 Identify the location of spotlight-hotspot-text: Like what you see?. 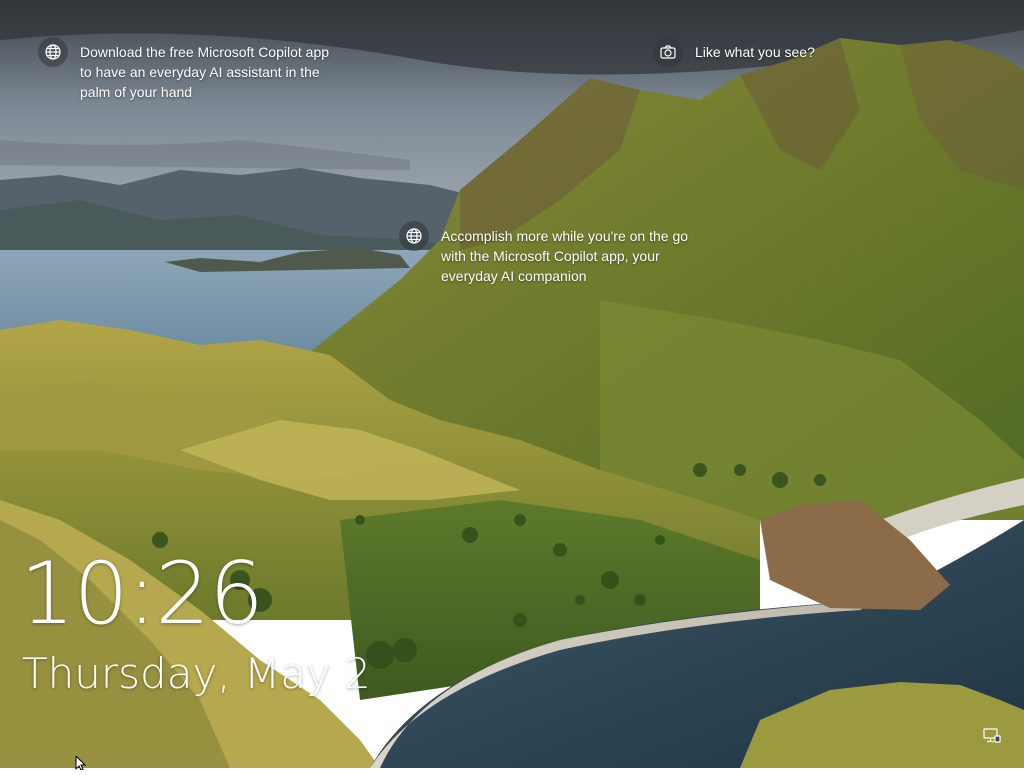
(755, 52).